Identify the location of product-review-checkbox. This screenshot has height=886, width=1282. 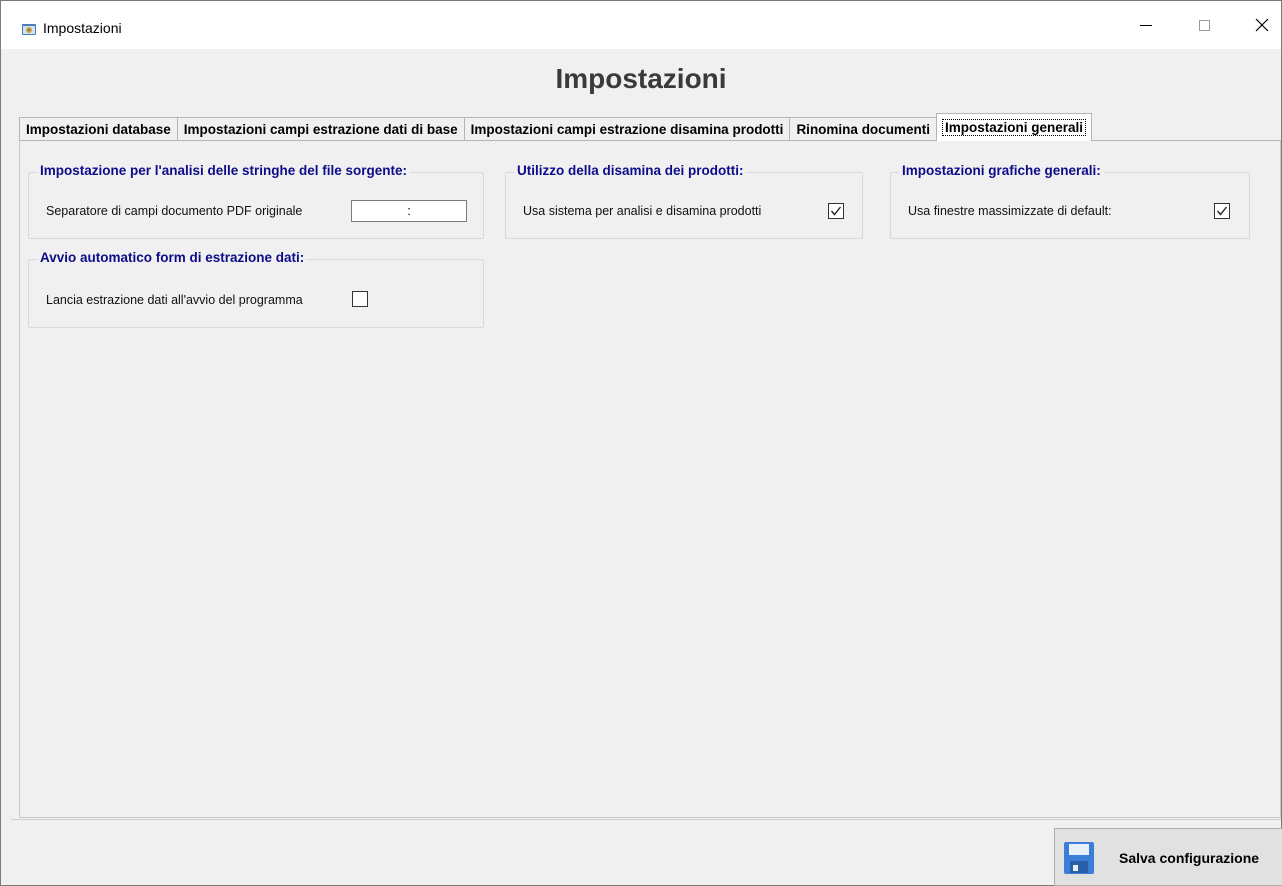
(836, 211).